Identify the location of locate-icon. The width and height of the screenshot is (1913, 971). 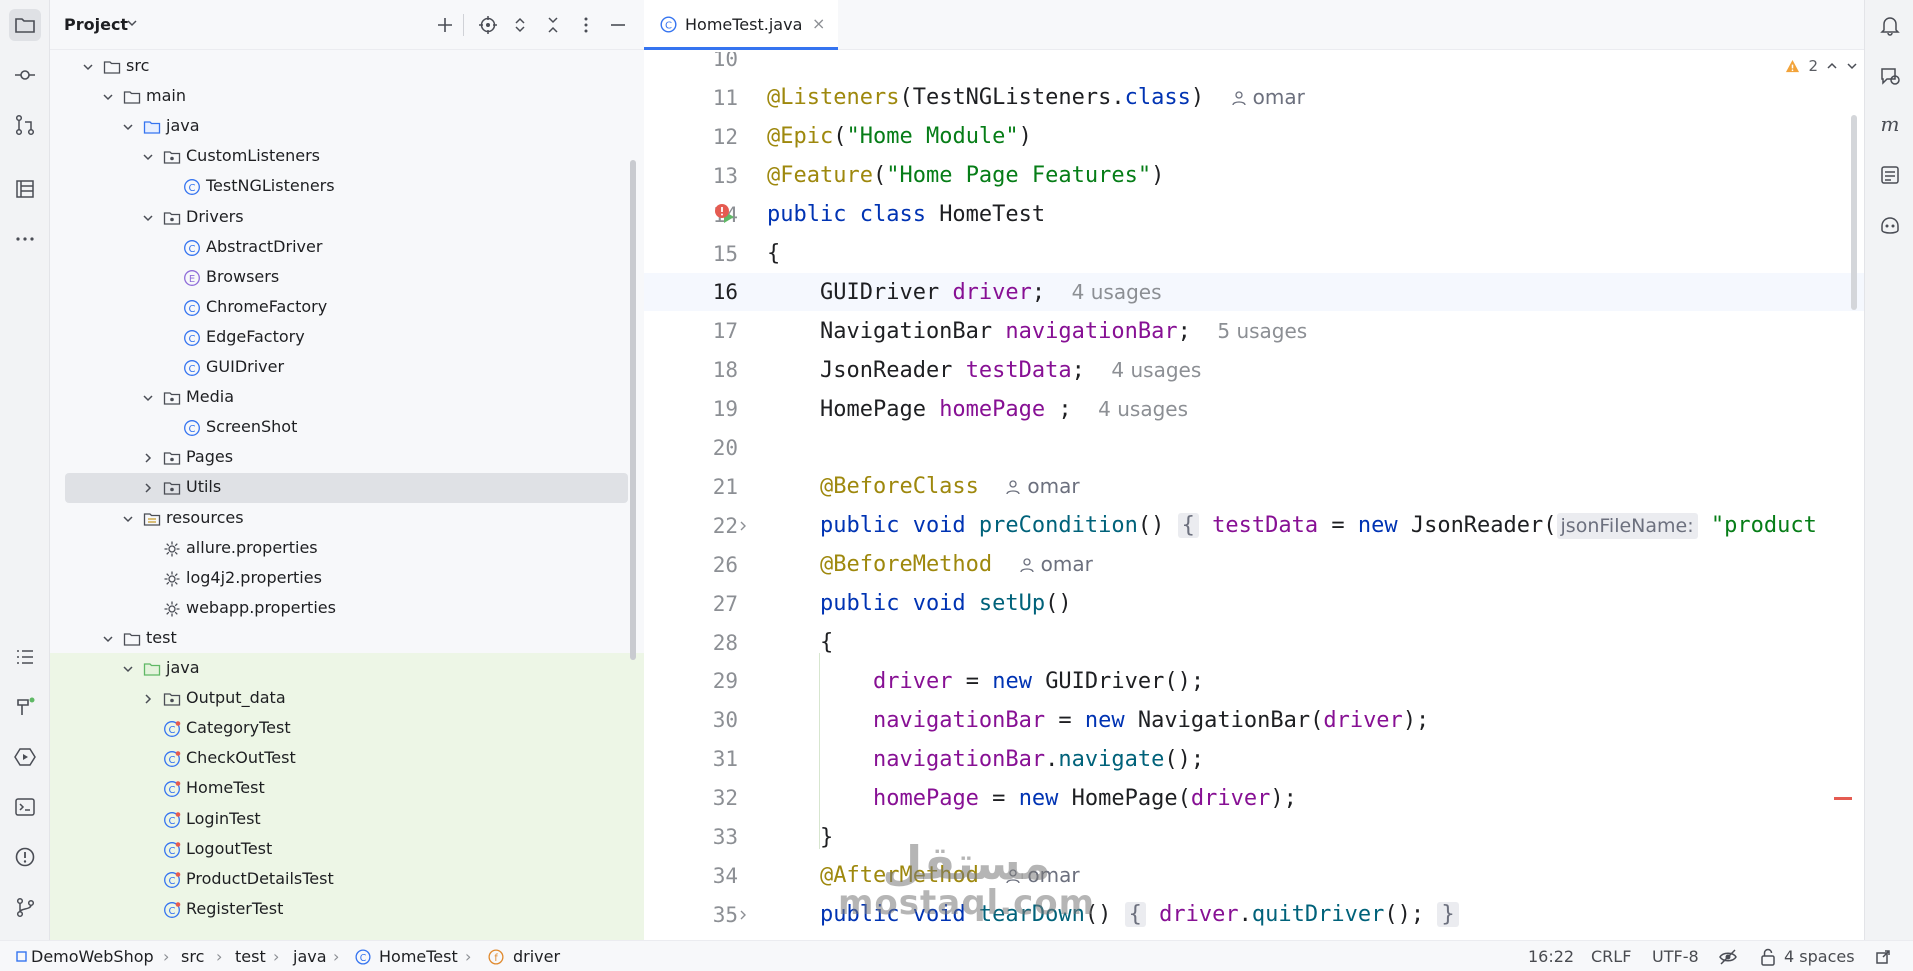
(488, 25).